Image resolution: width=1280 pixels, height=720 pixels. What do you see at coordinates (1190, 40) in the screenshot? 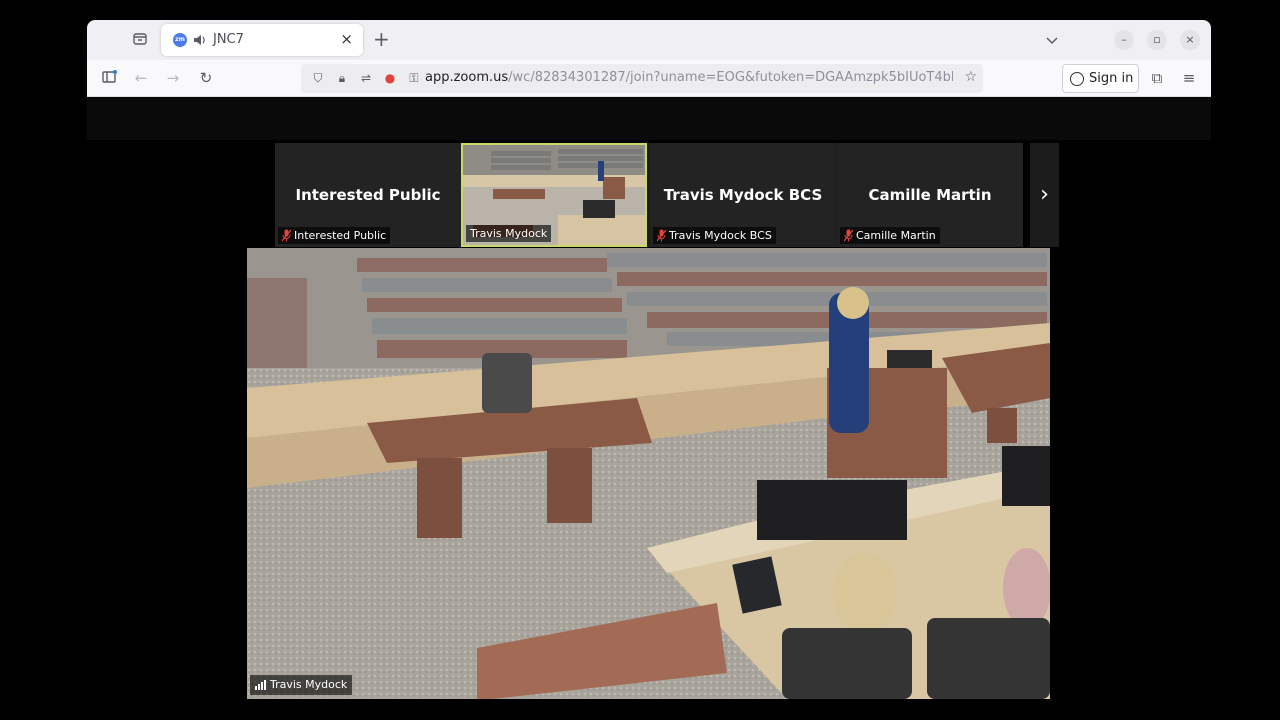
I see `close-window-icon: ×` at bounding box center [1190, 40].